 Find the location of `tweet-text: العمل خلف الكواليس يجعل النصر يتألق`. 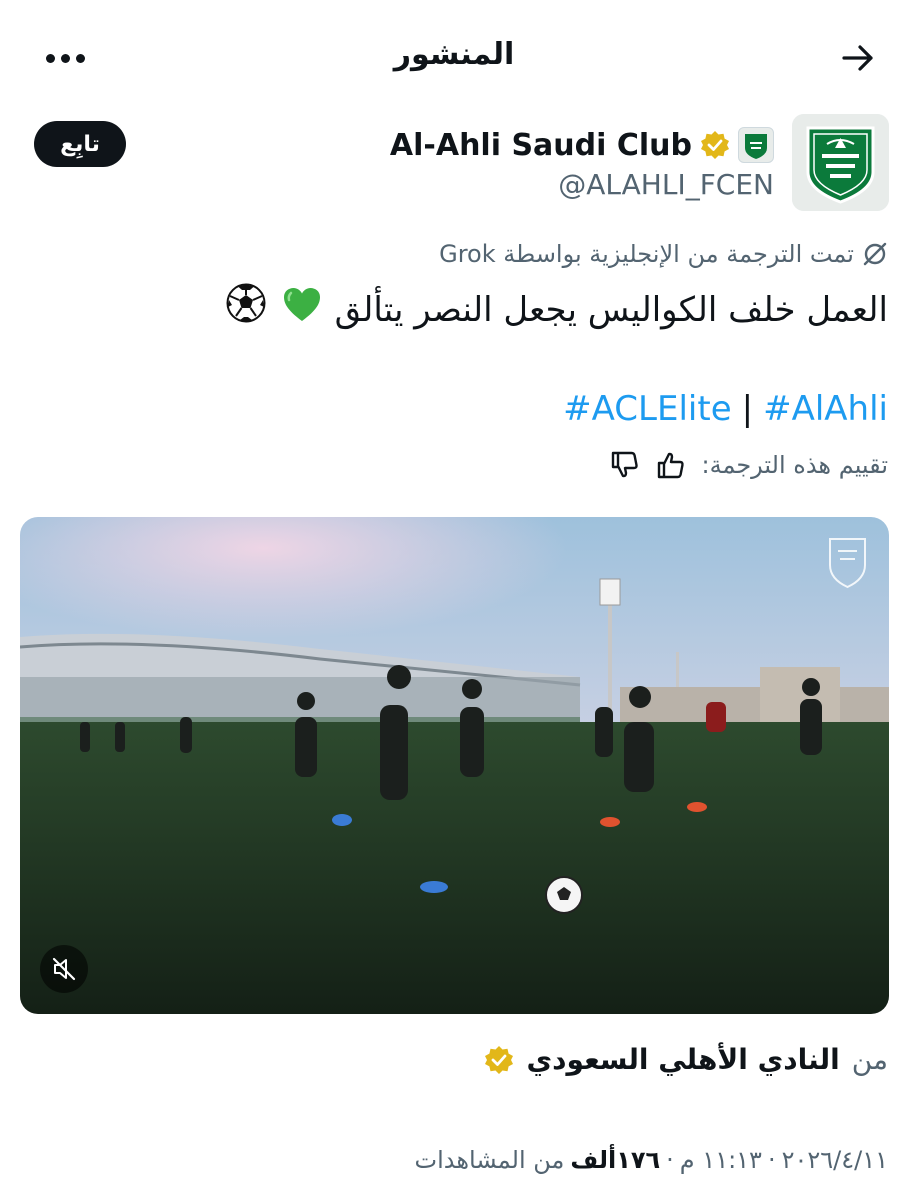

tweet-text: العمل خلف الكواليس يجعل النصر يتألق is located at coordinates (458, 311).